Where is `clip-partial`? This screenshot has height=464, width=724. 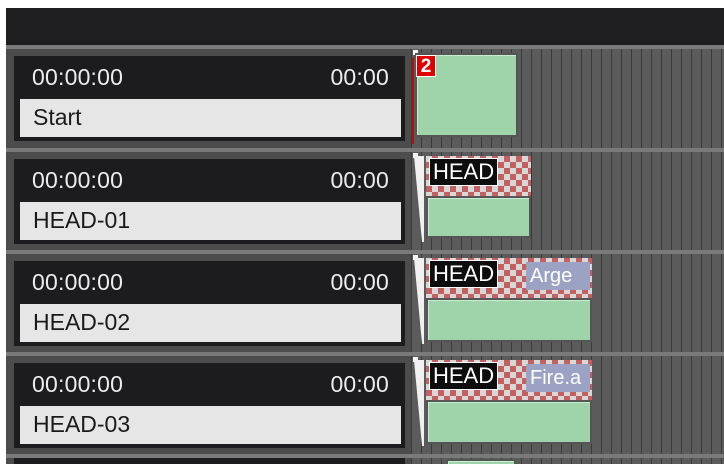
clip-partial is located at coordinates (481, 461).